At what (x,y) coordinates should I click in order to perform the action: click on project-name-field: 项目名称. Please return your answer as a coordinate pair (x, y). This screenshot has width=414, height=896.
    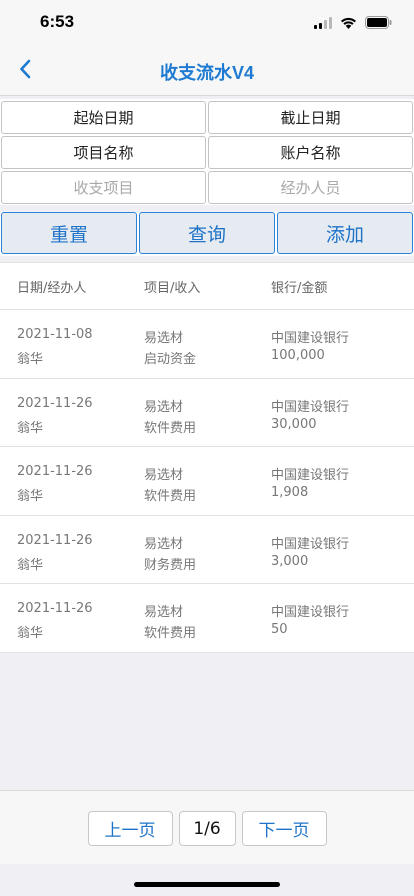
    Looking at the image, I should click on (103, 152).